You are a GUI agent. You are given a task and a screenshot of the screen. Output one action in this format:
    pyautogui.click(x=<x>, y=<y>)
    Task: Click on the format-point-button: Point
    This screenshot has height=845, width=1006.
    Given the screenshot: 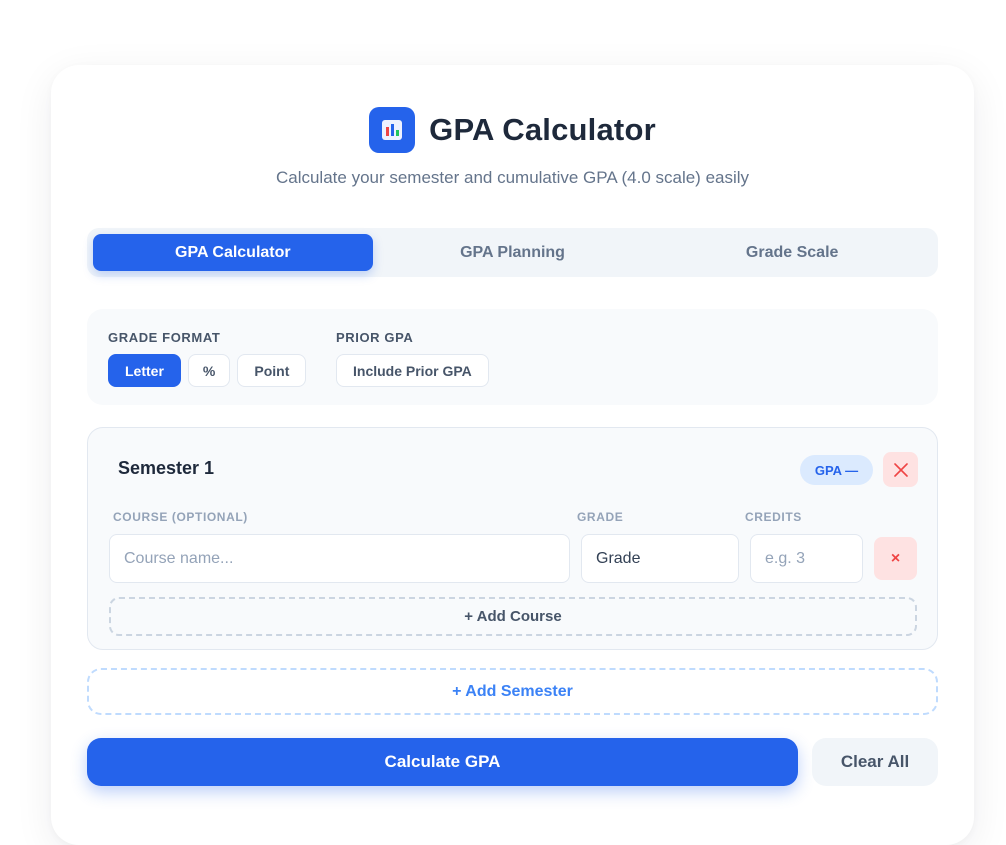 What is the action you would take?
    pyautogui.click(x=272, y=370)
    